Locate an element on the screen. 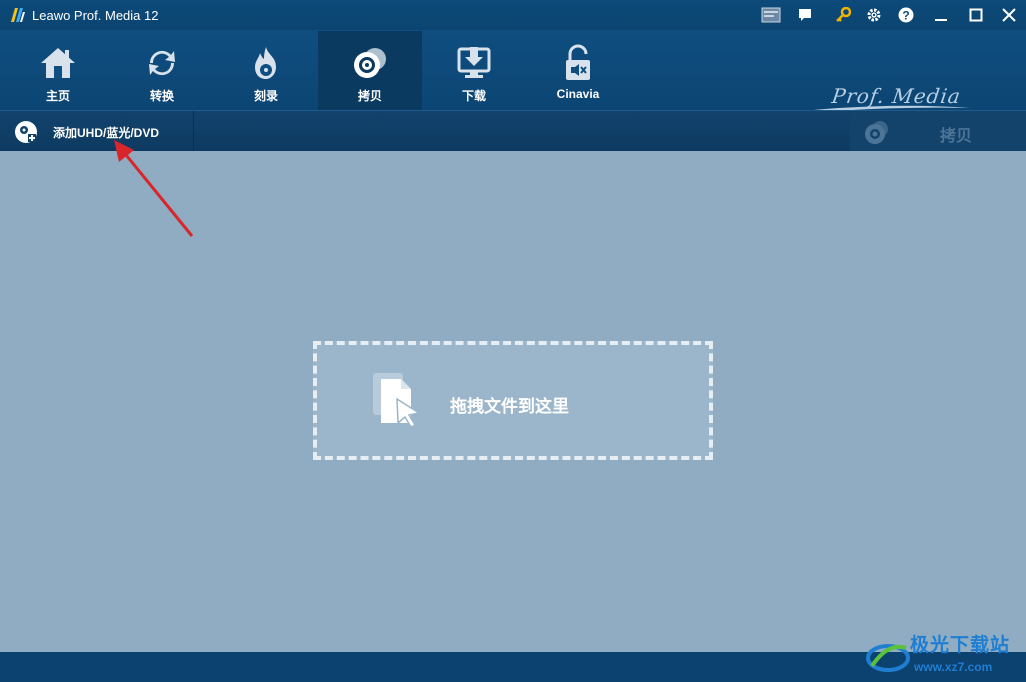 The width and height of the screenshot is (1026, 682). nav-item-cinavia: Cinavia is located at coordinates (578, 70).